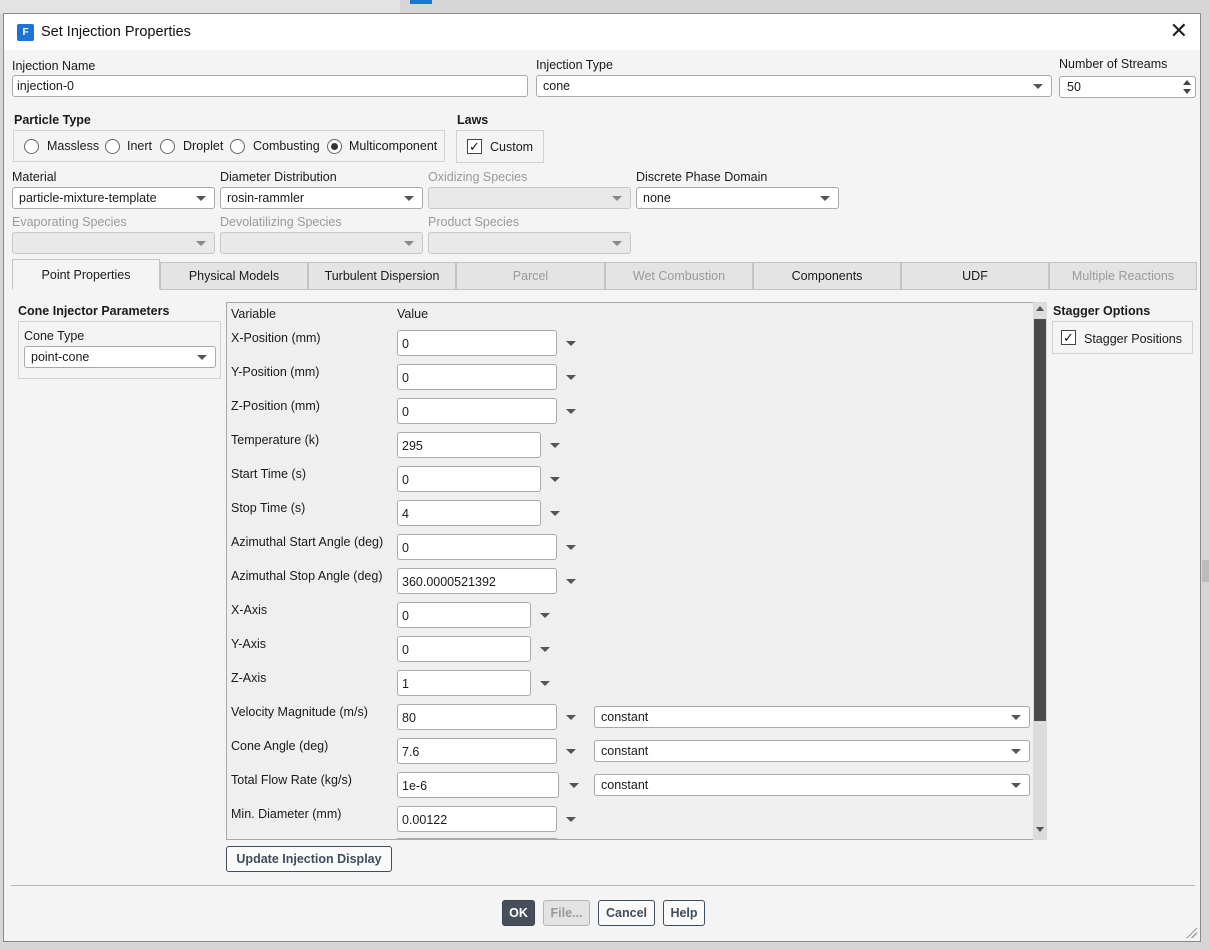  What do you see at coordinates (1040, 520) in the screenshot?
I see `table-scrollbar-thumb` at bounding box center [1040, 520].